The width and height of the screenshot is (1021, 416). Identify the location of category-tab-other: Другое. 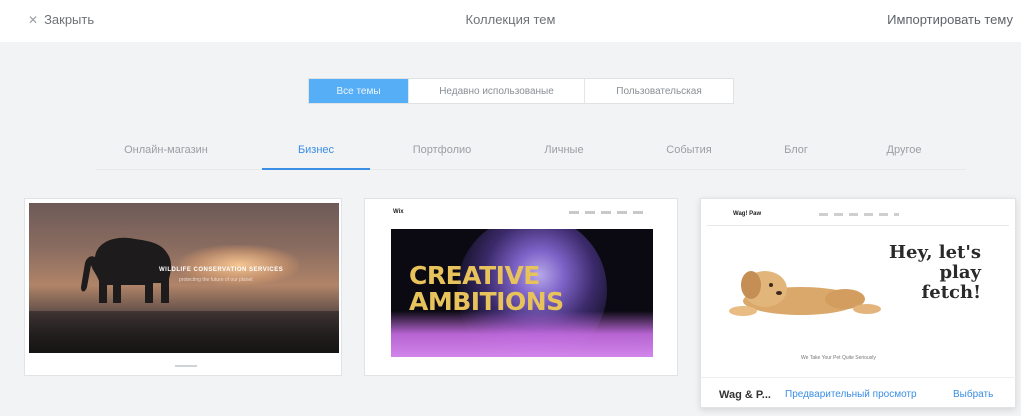
(904, 157).